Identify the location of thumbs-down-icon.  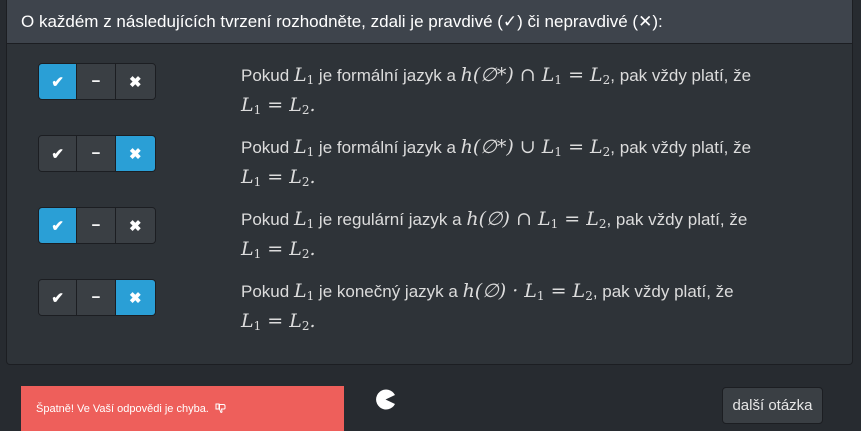
(220, 408).